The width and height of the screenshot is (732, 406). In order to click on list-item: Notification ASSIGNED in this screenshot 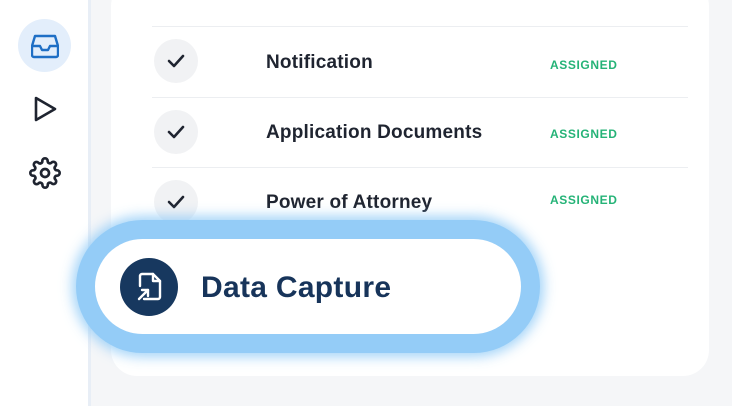, I will do `click(420, 62)`.